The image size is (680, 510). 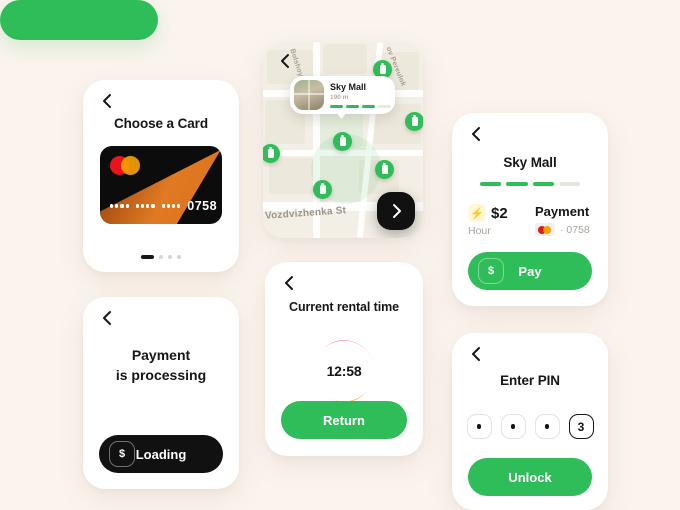 I want to click on card-carousel-pager, so click(x=161, y=257).